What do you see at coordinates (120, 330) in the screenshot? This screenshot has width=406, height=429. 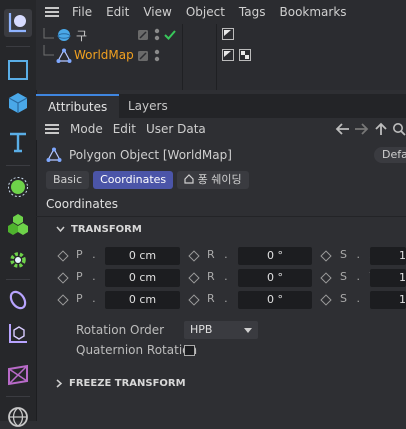 I see `rotation-order-label: Rotation Order` at bounding box center [120, 330].